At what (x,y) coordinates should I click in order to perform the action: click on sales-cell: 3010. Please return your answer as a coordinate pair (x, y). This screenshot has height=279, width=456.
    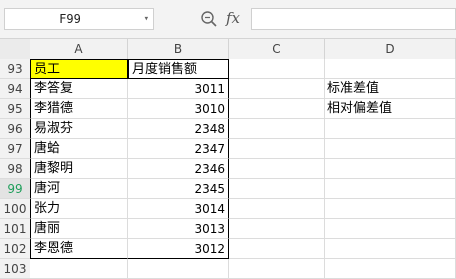
    Looking at the image, I should click on (178, 109).